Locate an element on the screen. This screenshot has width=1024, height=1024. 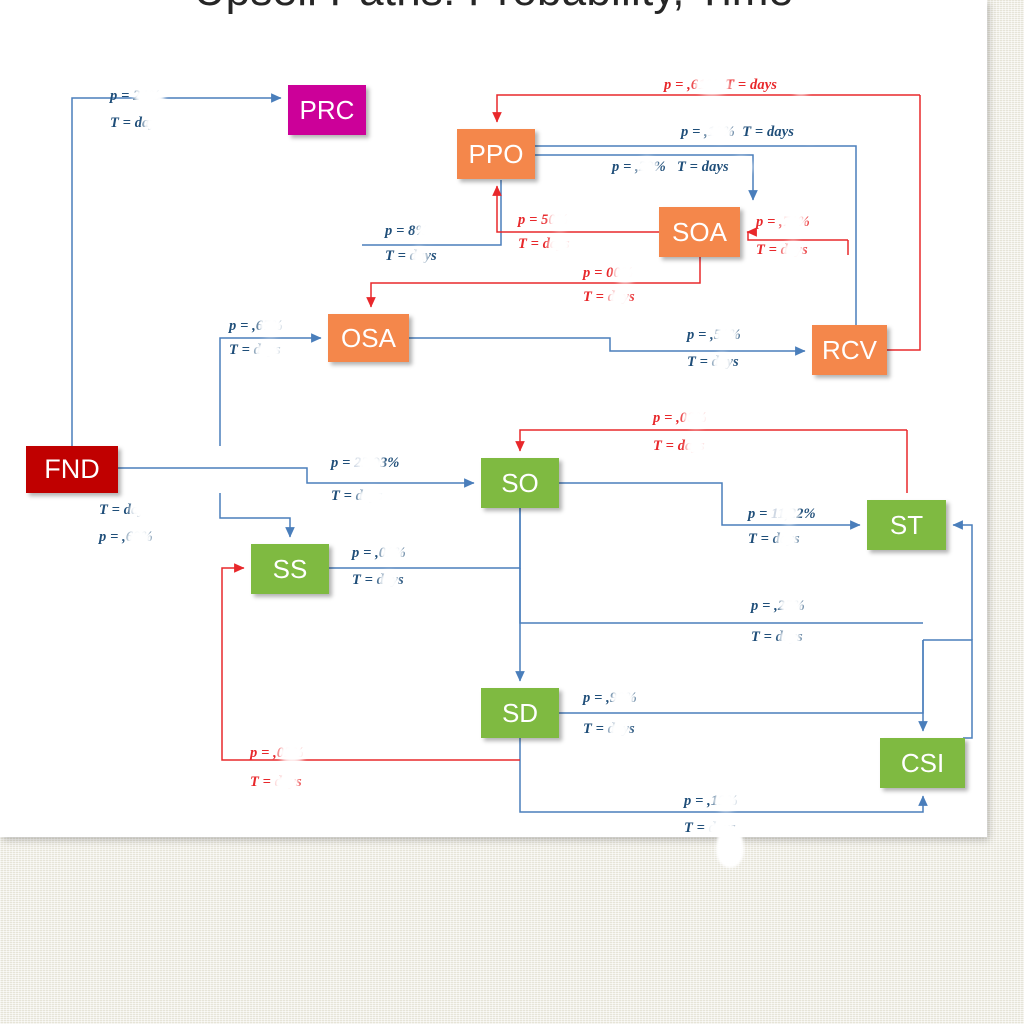
node-label: PPO is located at coordinates (496, 154).